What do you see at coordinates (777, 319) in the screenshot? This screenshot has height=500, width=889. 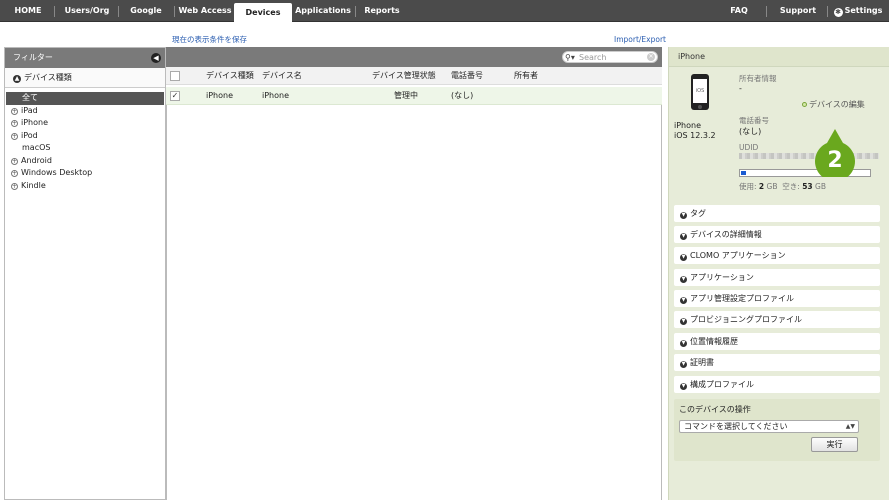 I see `section-provisioning-profiles: ▼ プロビジョニングプロファイル` at bounding box center [777, 319].